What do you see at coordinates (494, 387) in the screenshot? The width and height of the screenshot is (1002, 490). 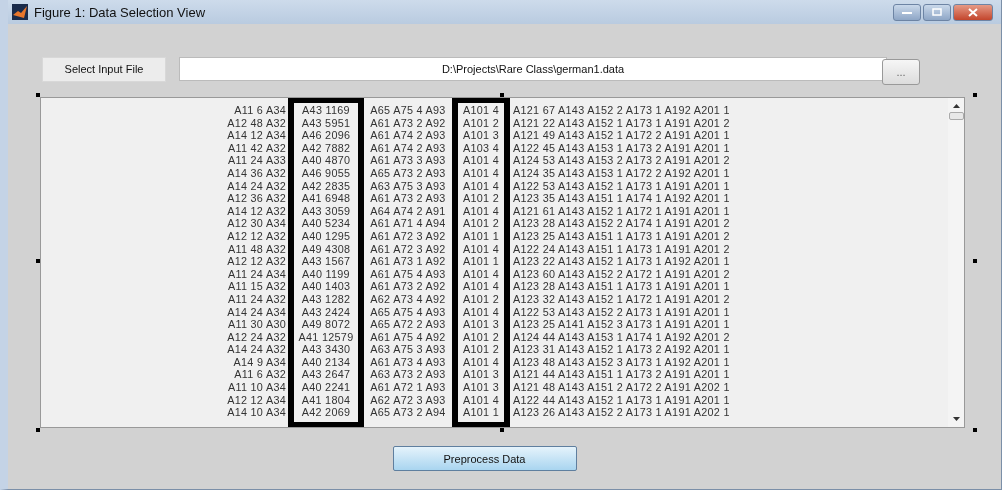 I see `data-row: A11 10 A34 A40 2241 A61 A72 1 A93 A101 3 A121 48 A143 A151 2 A172 2 A191 A202 1` at bounding box center [494, 387].